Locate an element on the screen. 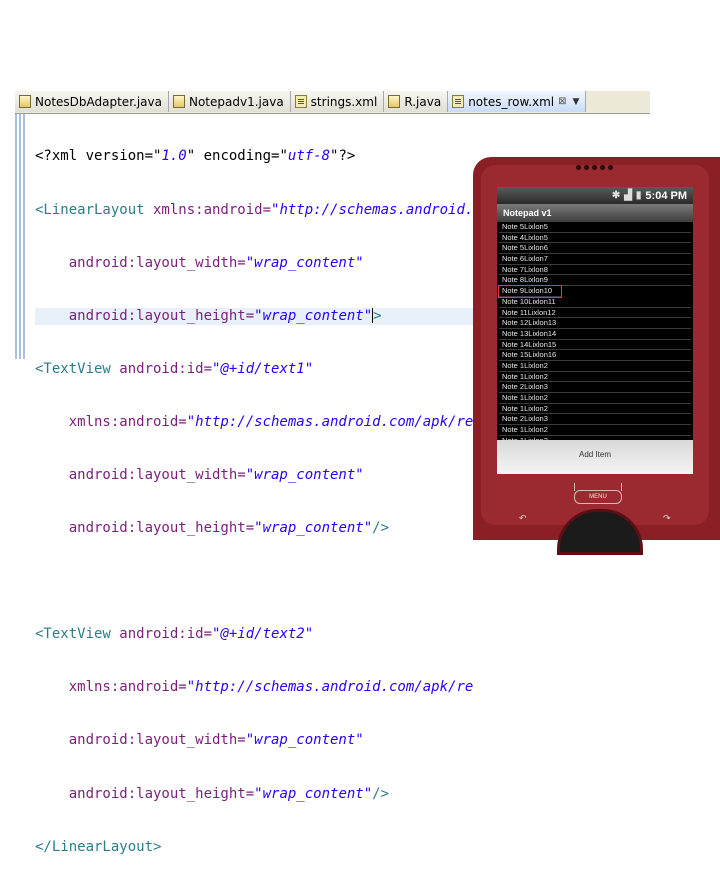 The width and height of the screenshot is (720, 892). note-list-item: Note 5Lixlon5 is located at coordinates (595, 227).